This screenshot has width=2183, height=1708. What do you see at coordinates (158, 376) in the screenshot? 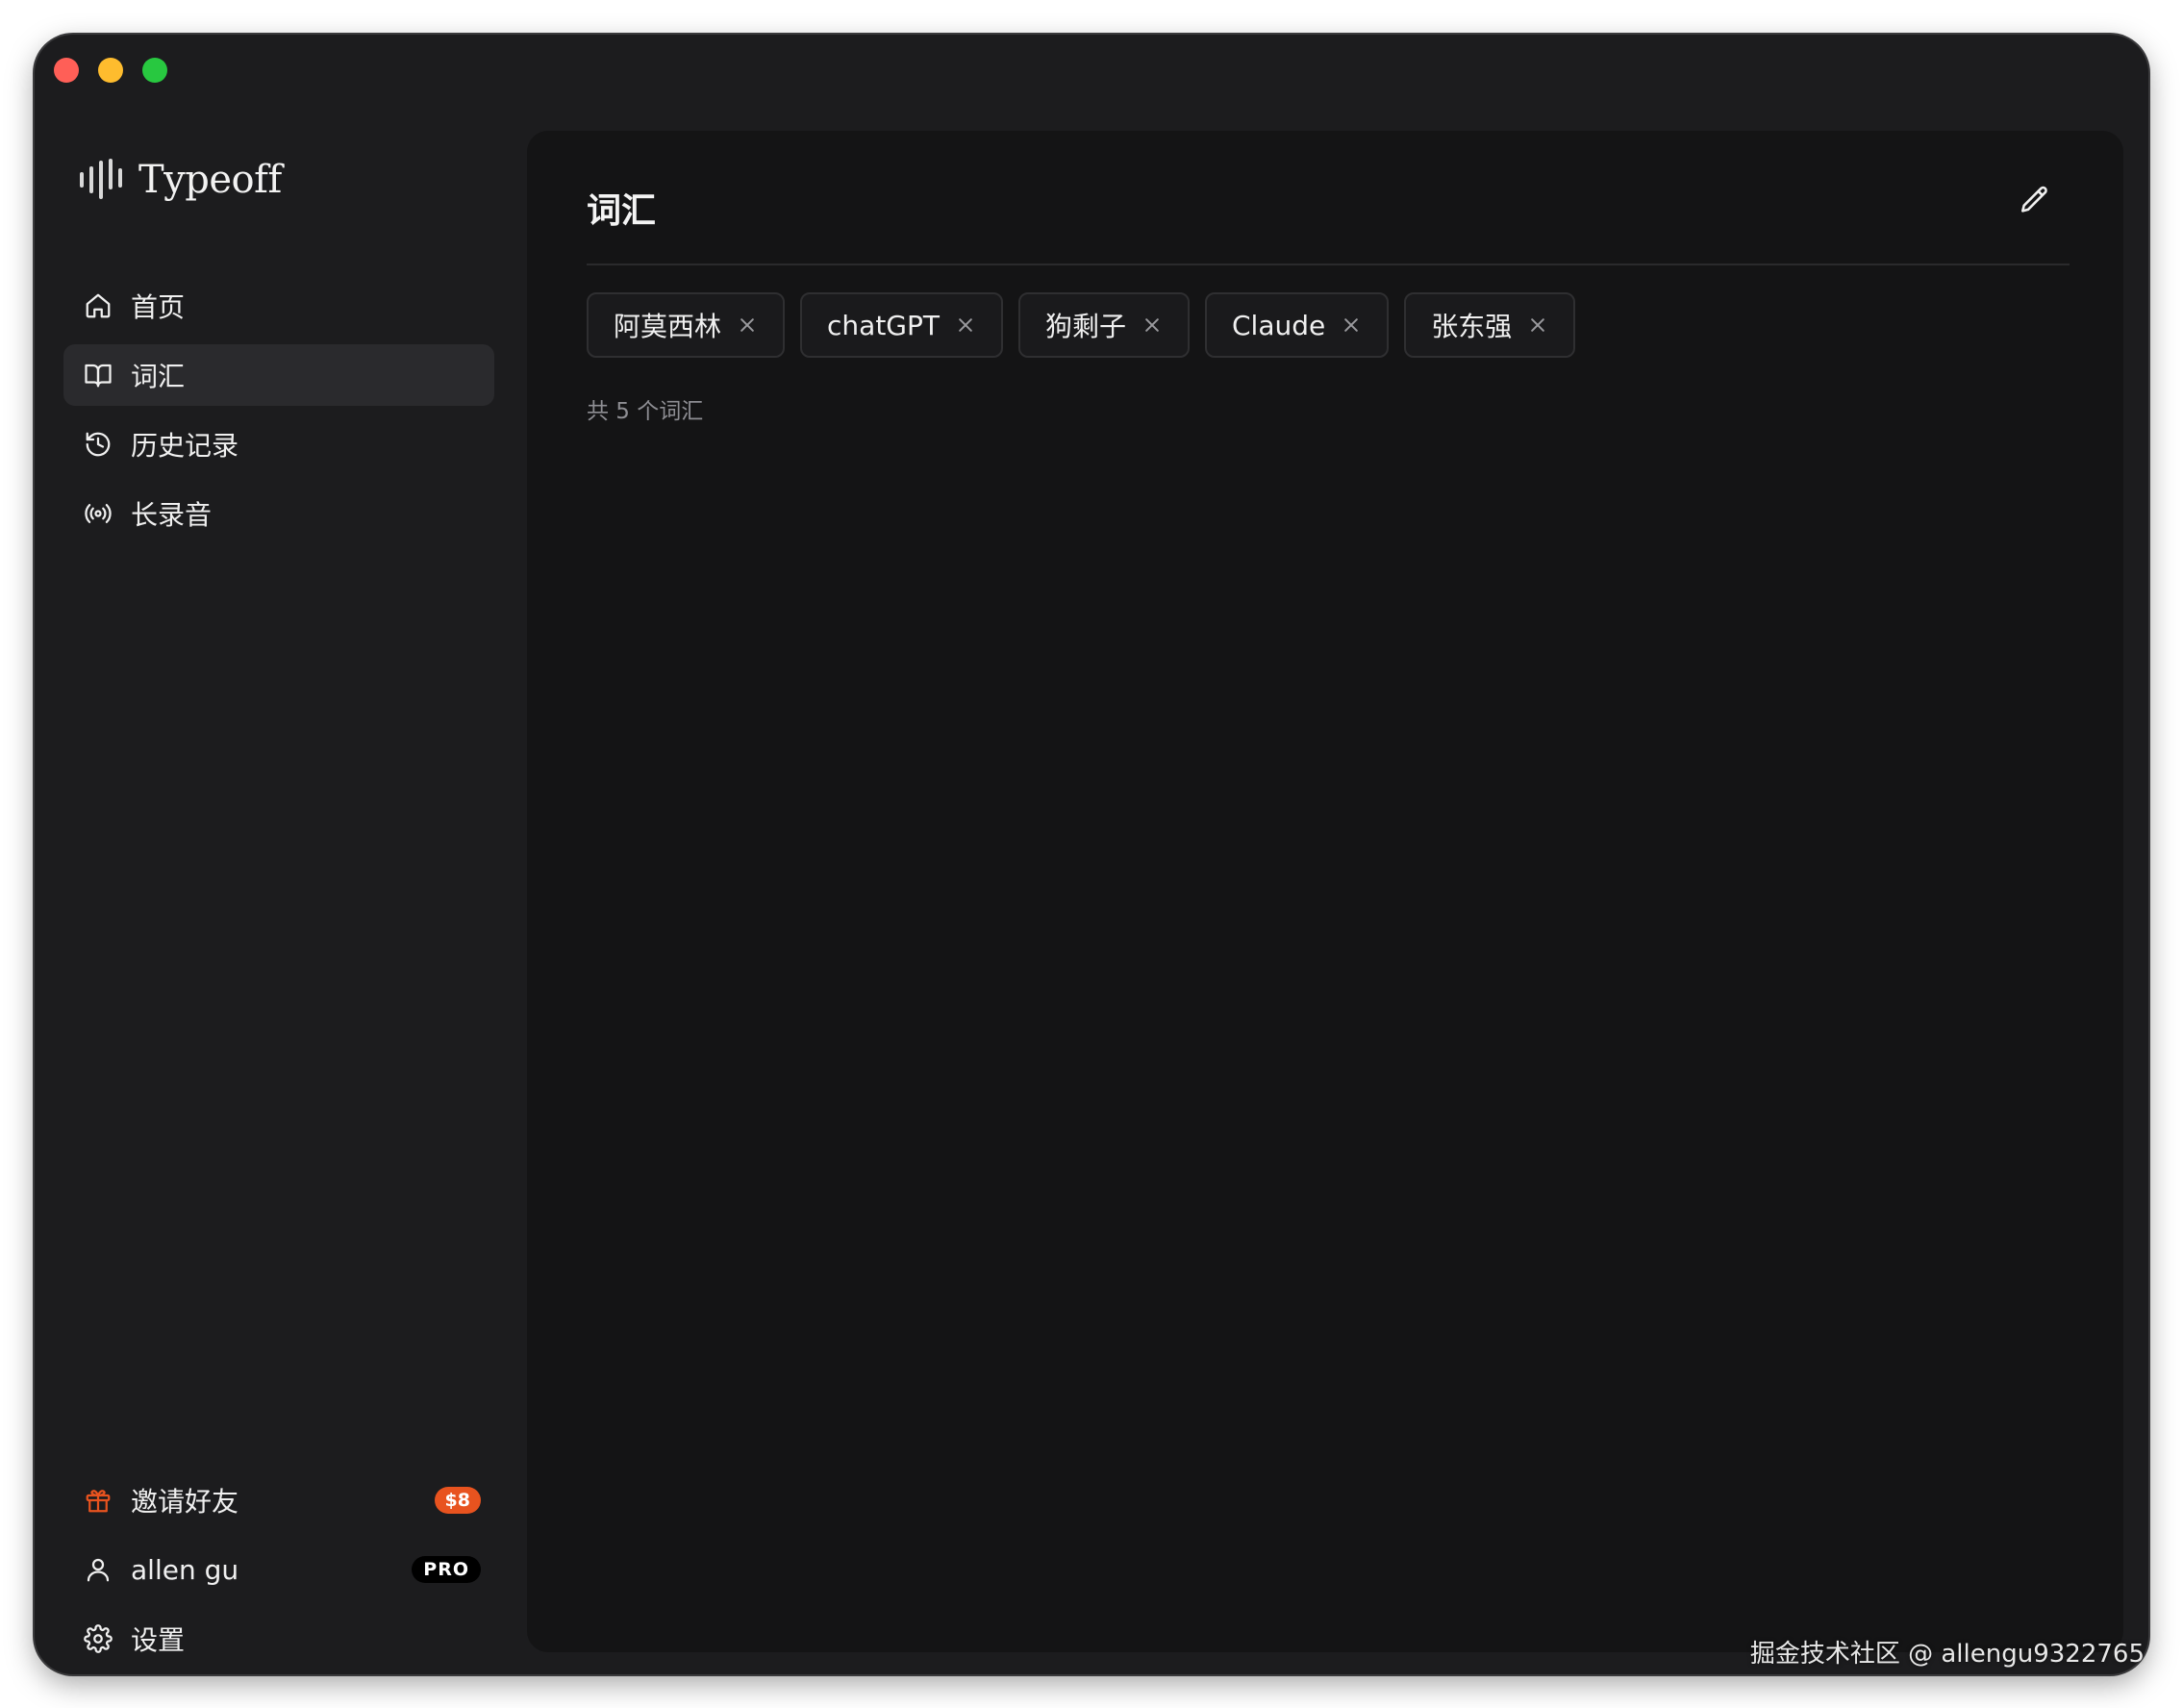
I see `sidebar-item-label: 词汇` at bounding box center [158, 376].